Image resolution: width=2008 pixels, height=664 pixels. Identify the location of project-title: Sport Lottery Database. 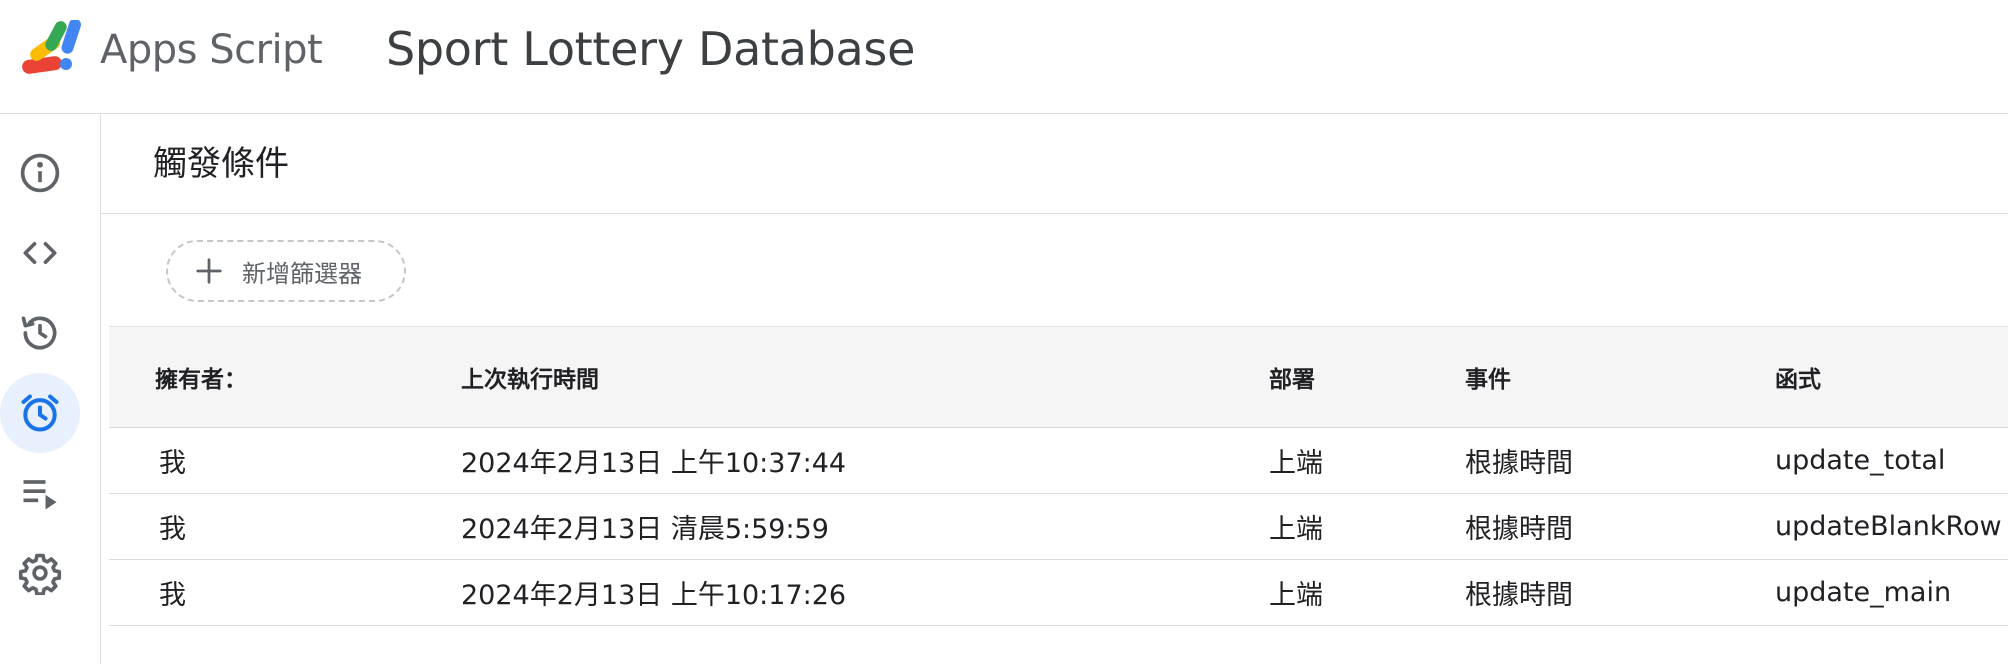
(651, 49).